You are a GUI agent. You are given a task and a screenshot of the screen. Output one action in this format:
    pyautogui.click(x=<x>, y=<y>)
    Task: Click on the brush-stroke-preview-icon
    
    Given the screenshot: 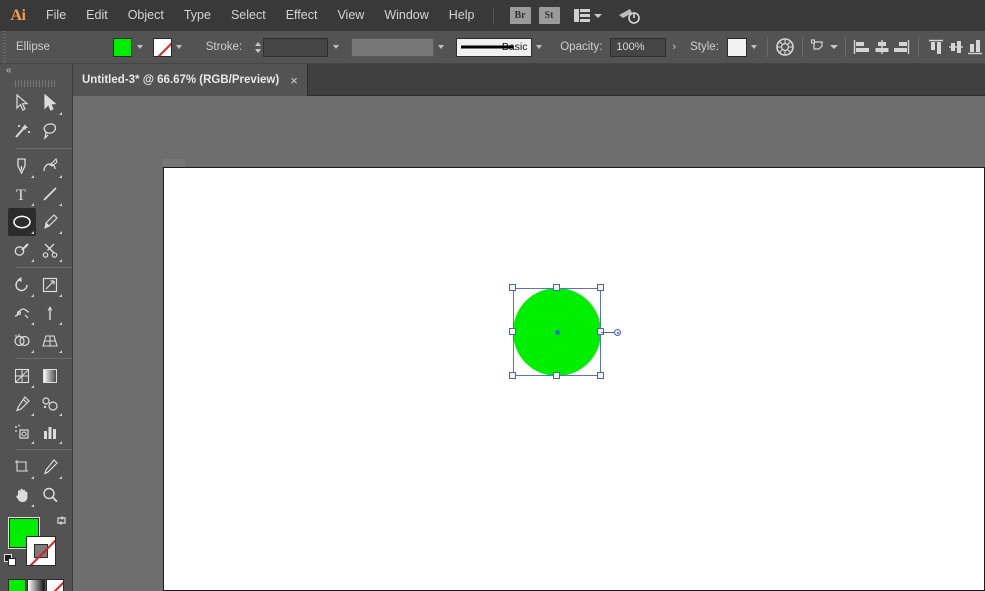 What is the action you would take?
    pyautogui.click(x=487, y=47)
    